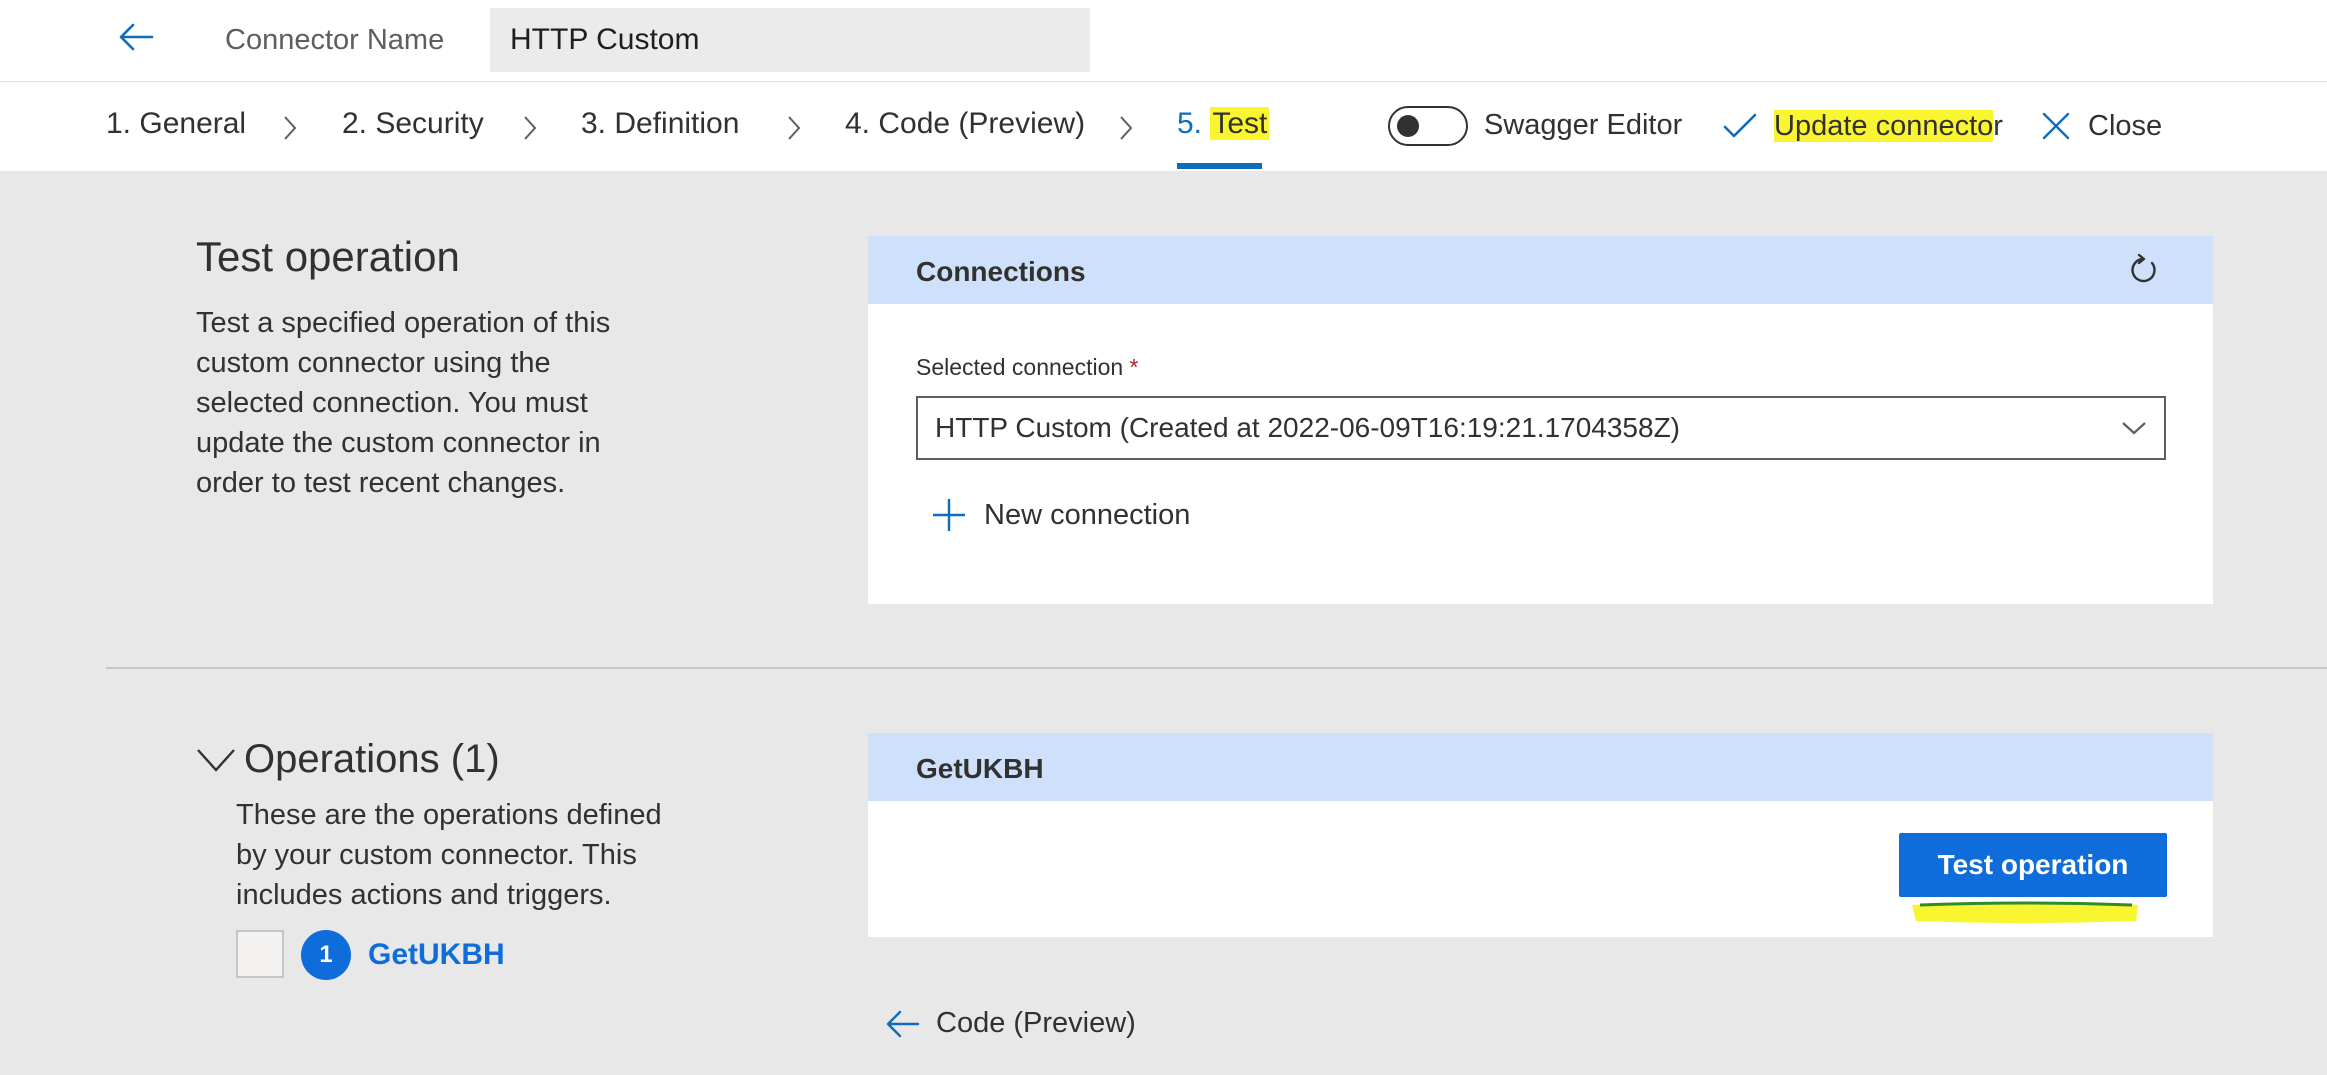  I want to click on description-line: includes actions and triggers., so click(424, 895).